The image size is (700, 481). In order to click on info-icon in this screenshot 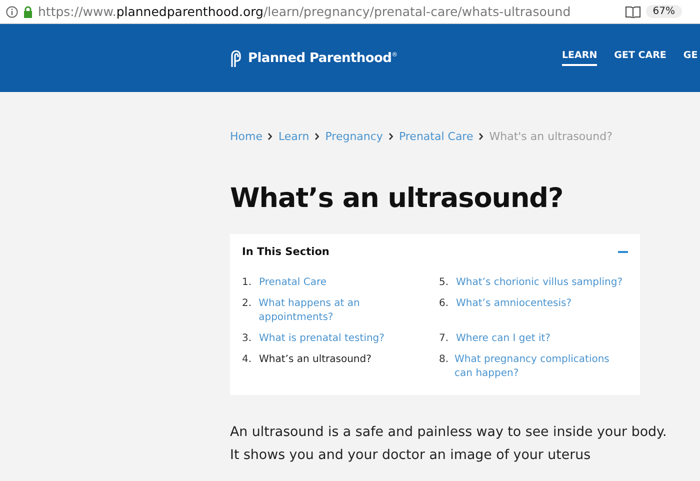, I will do `click(12, 12)`.